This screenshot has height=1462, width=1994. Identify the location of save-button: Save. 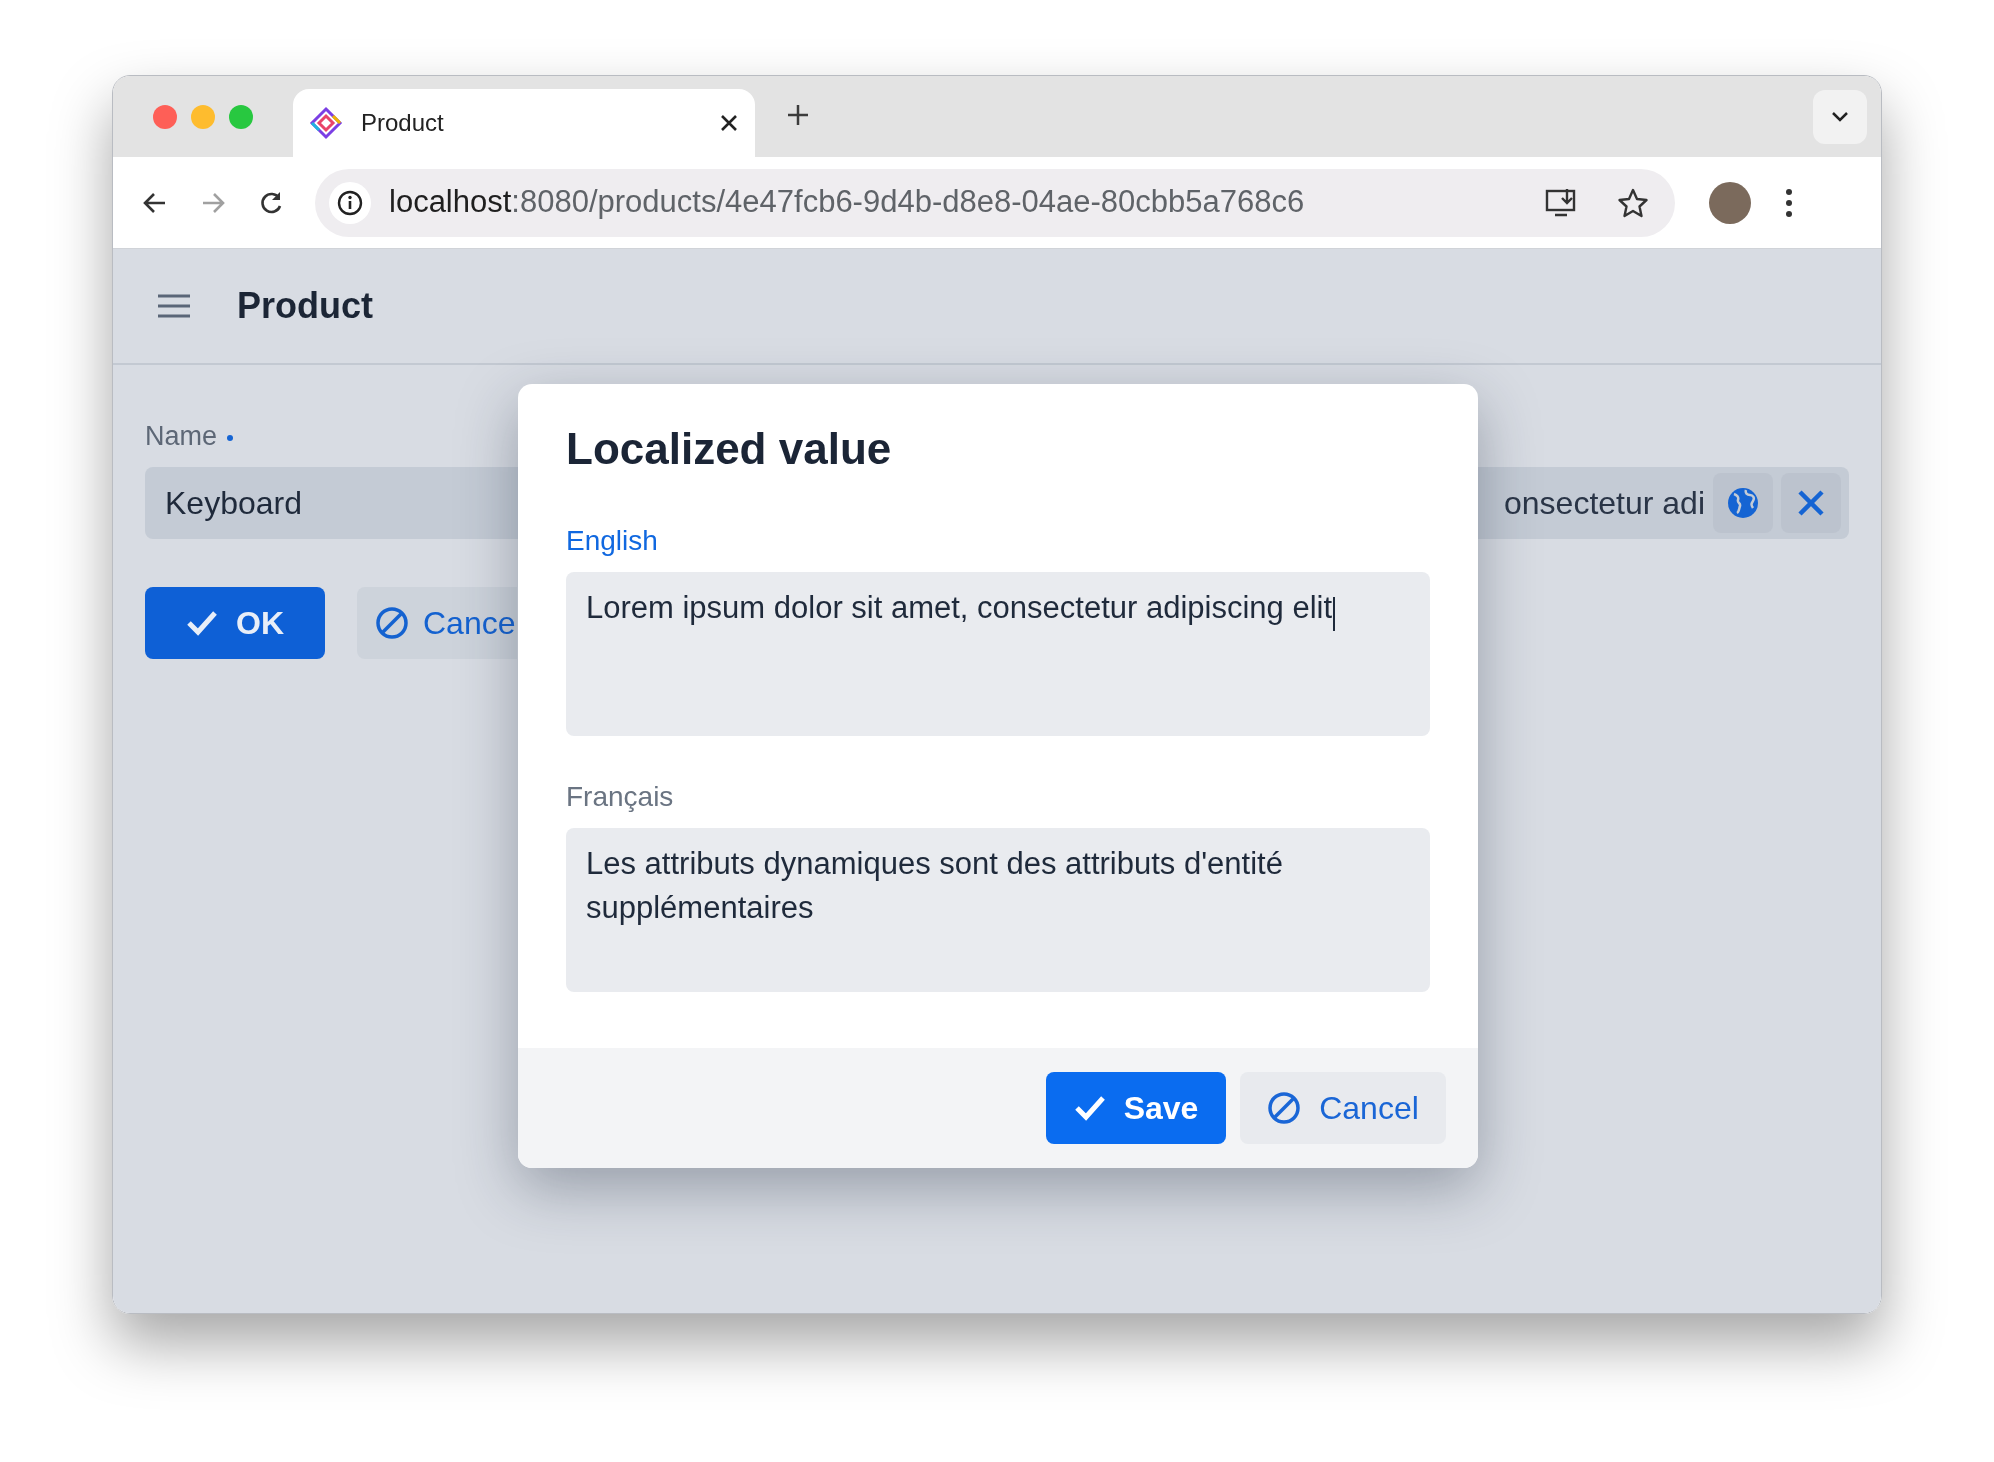
(1136, 1108).